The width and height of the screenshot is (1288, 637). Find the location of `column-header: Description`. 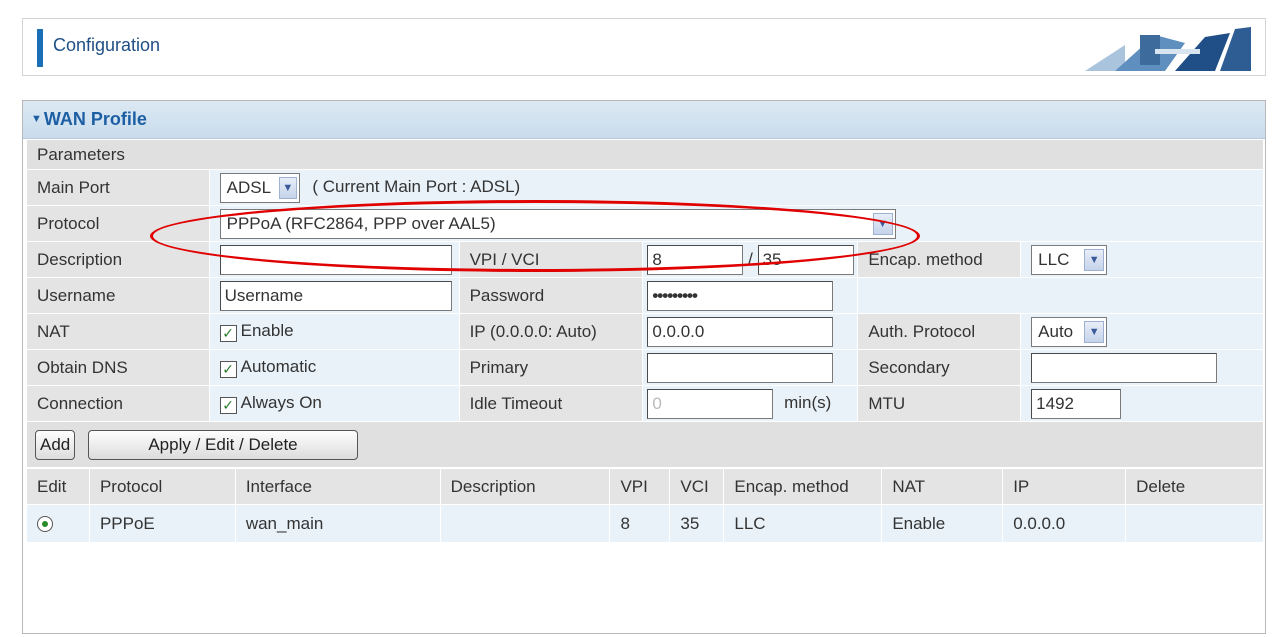

column-header: Description is located at coordinates (525, 486).